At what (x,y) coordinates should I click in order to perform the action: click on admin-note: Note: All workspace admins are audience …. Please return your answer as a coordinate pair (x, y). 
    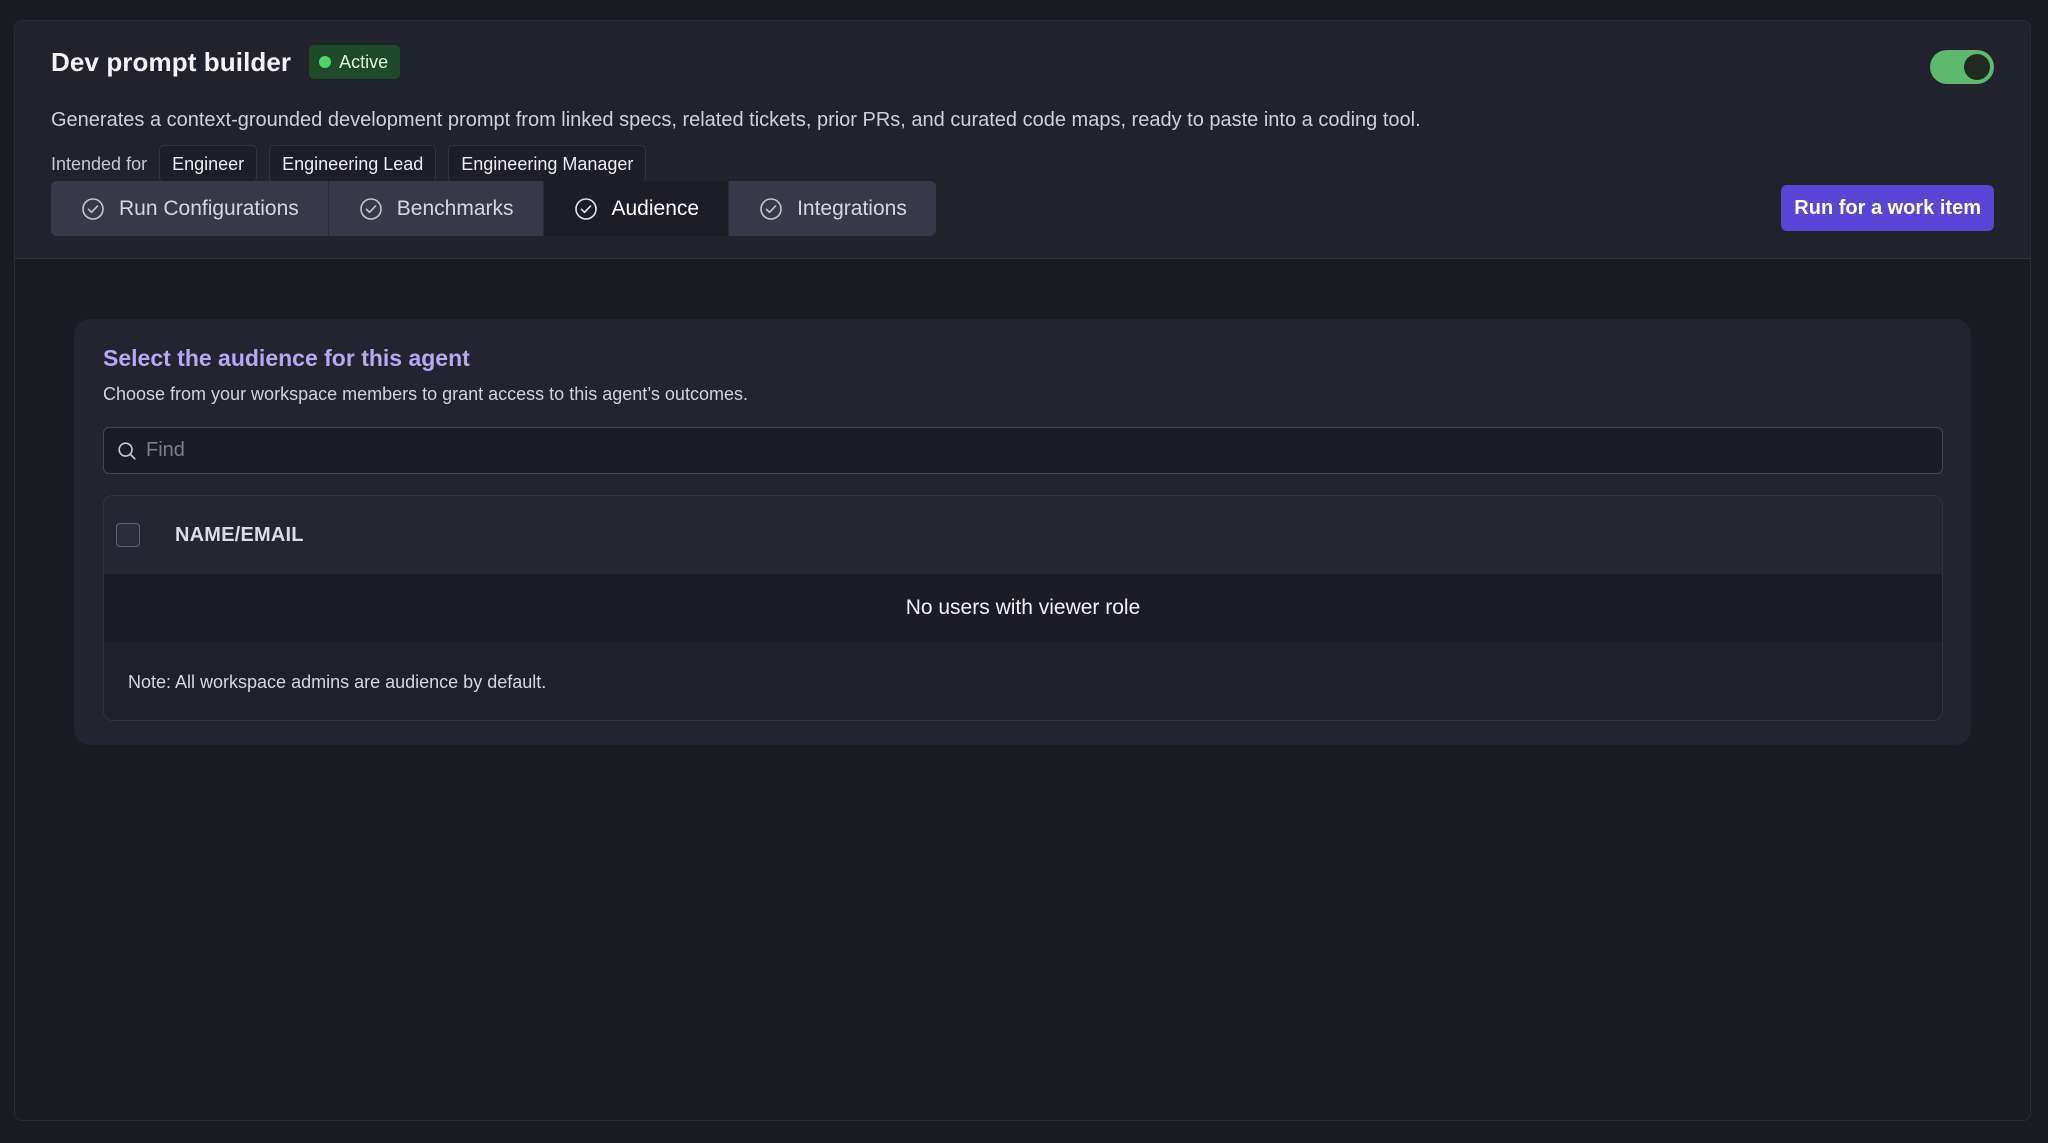
    Looking at the image, I should click on (337, 681).